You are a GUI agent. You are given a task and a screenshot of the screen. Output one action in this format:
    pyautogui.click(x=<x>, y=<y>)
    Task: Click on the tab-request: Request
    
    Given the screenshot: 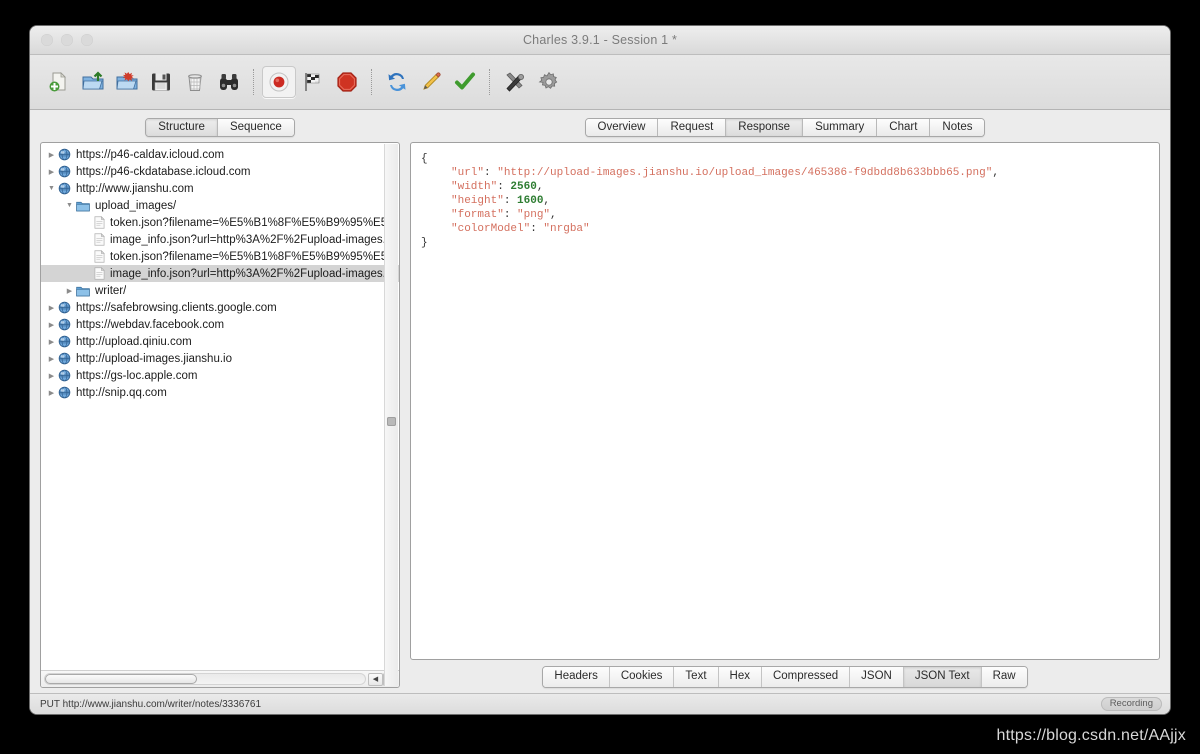 What is the action you would take?
    pyautogui.click(x=691, y=127)
    